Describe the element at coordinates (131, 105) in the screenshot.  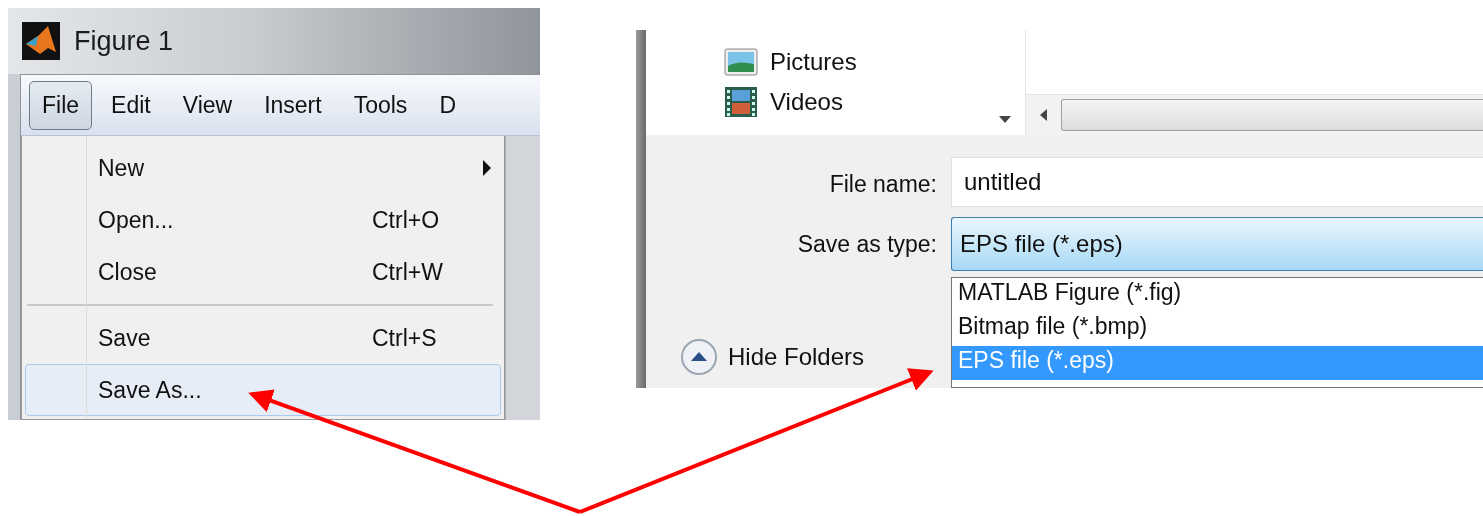
I see `menu-bar-item: Edit` at that location.